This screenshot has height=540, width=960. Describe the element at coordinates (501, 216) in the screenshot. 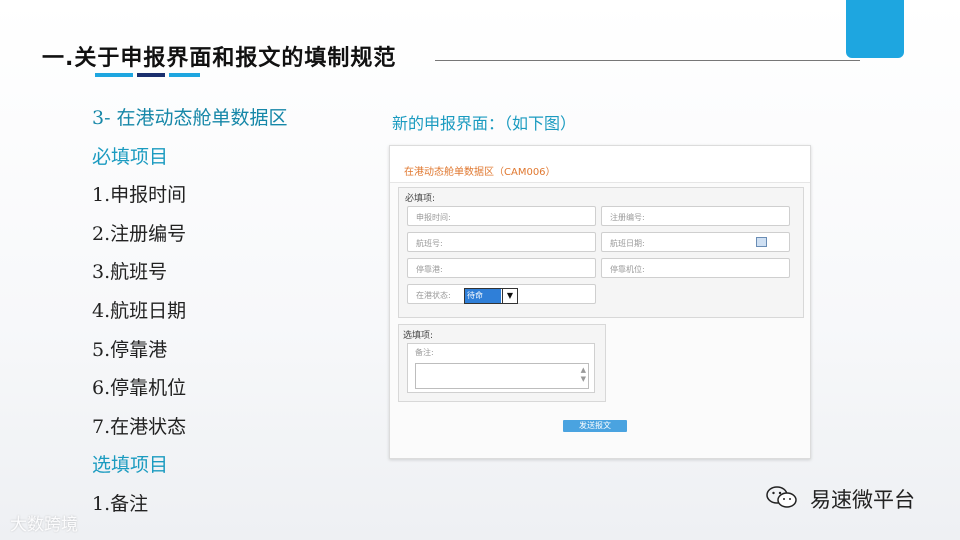

I see `report-time-field: 申报时间:` at that location.